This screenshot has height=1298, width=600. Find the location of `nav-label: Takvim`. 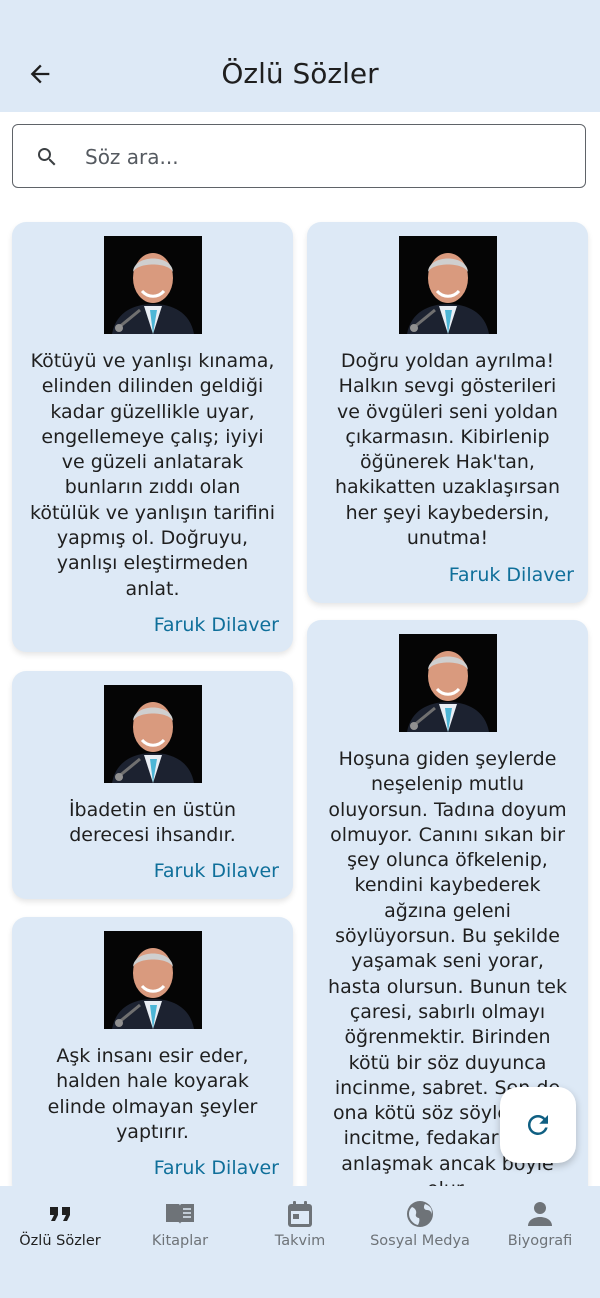

nav-label: Takvim is located at coordinates (300, 1241).